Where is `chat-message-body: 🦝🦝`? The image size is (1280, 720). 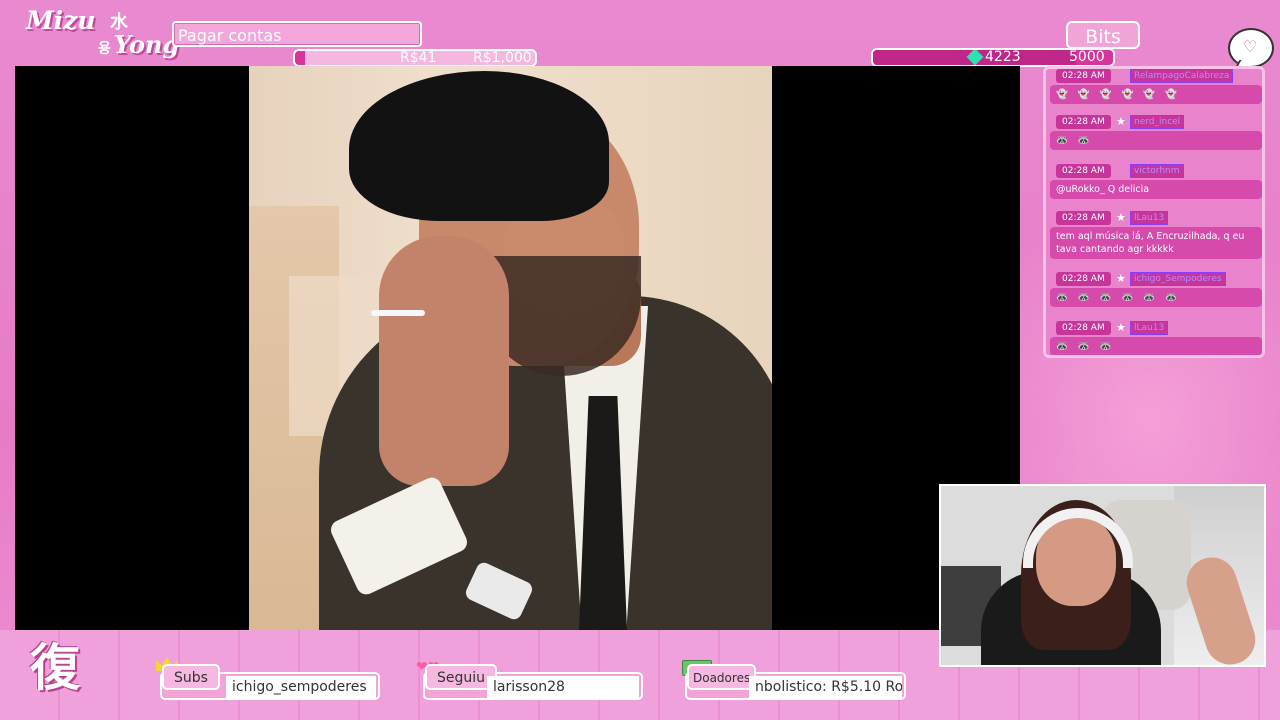 chat-message-body: 🦝🦝 is located at coordinates (1156, 140).